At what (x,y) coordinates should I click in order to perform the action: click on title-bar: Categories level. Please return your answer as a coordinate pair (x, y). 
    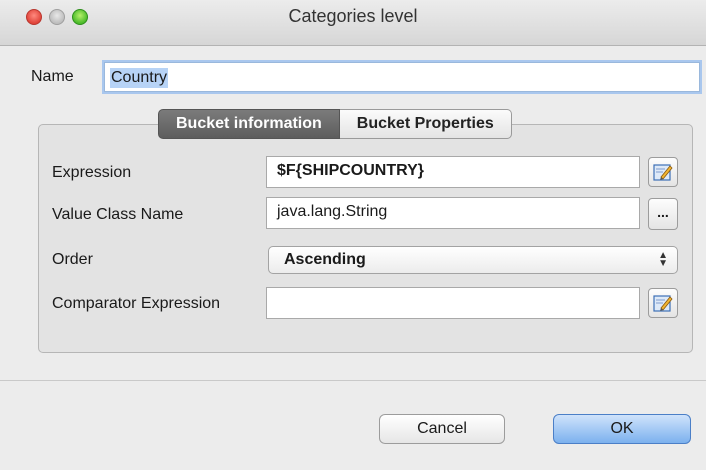
    Looking at the image, I should click on (353, 23).